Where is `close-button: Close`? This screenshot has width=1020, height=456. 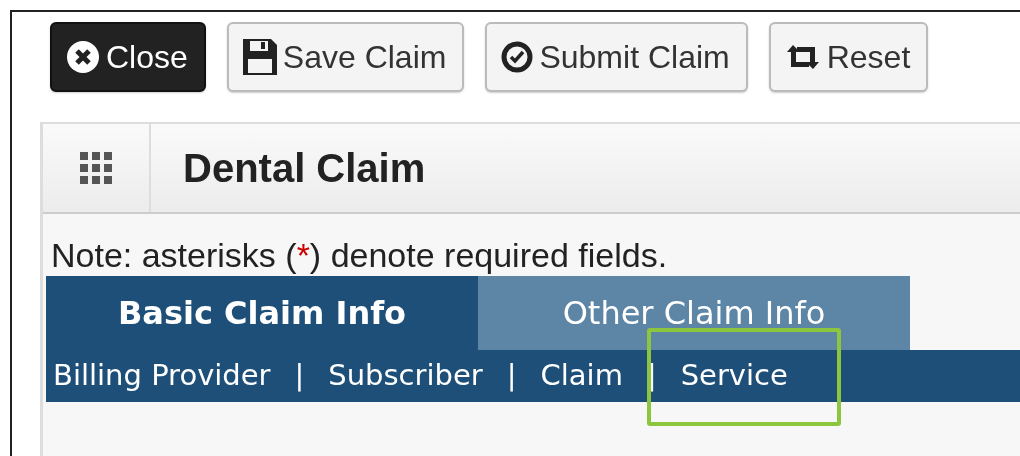 close-button: Close is located at coordinates (128, 57).